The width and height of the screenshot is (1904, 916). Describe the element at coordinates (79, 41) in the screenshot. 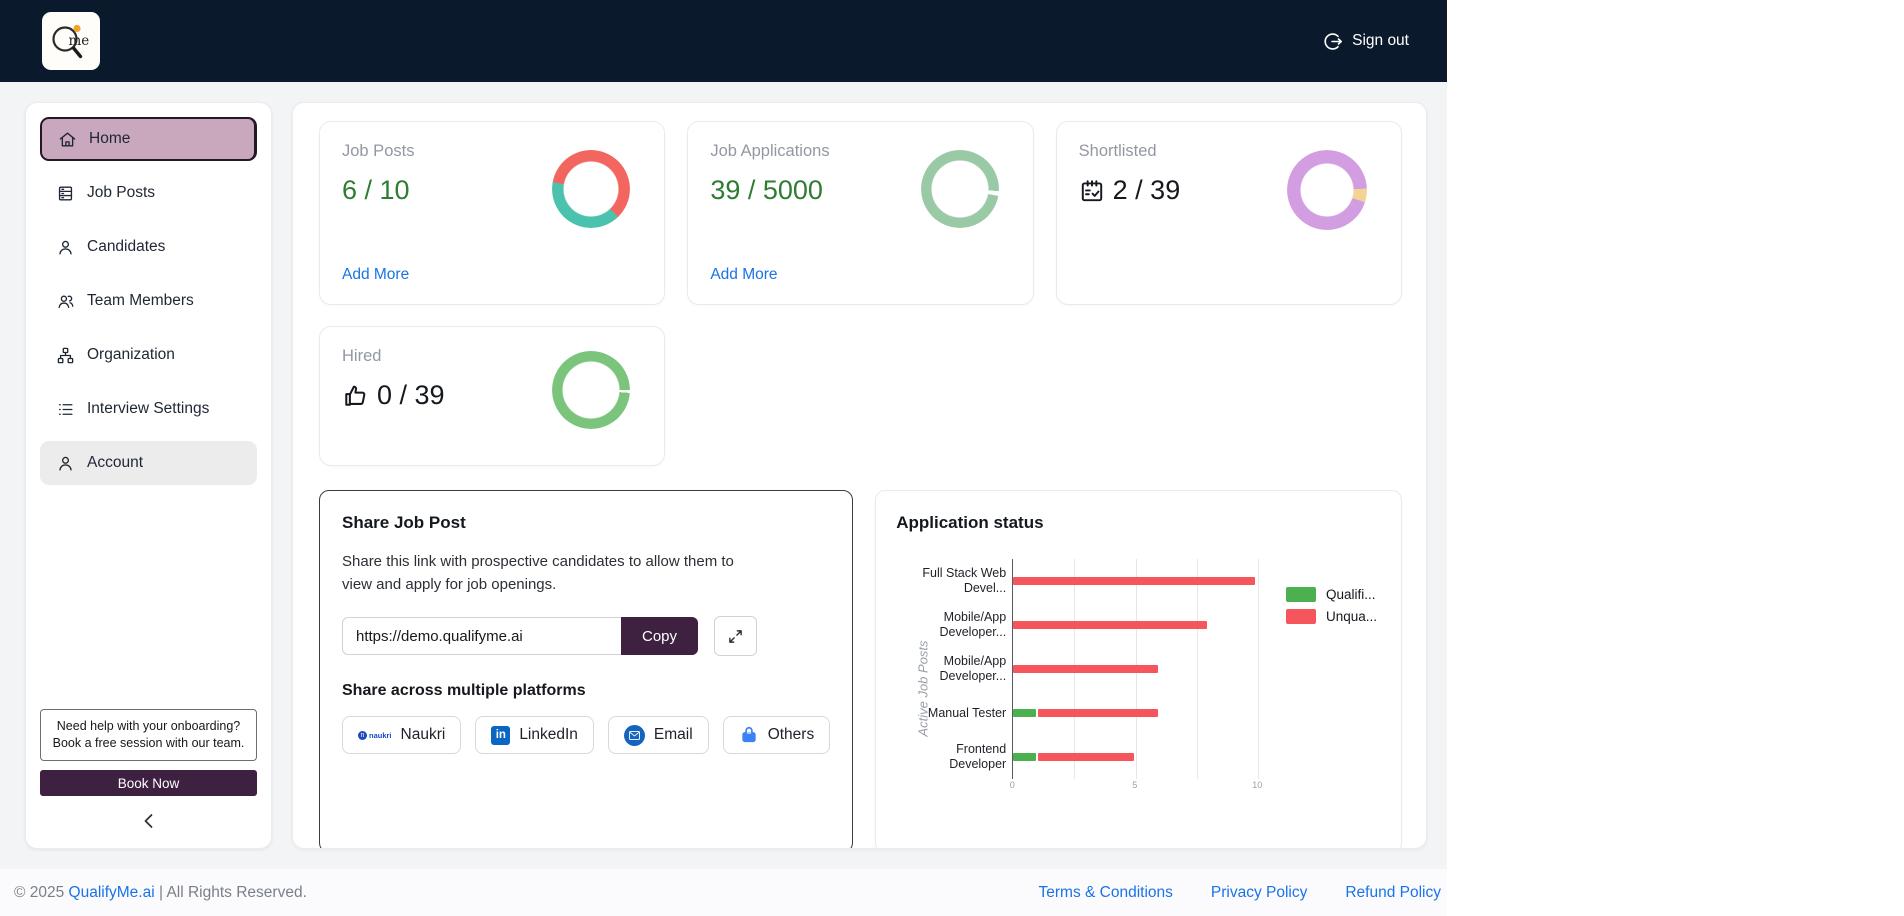

I see `svg-text: me` at that location.